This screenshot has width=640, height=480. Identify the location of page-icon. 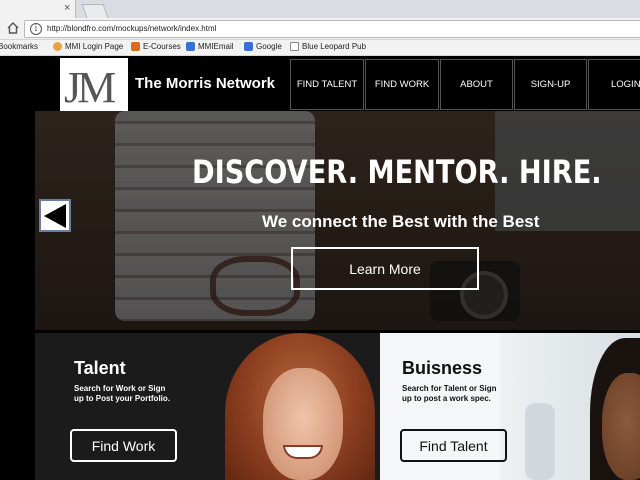
(294, 46).